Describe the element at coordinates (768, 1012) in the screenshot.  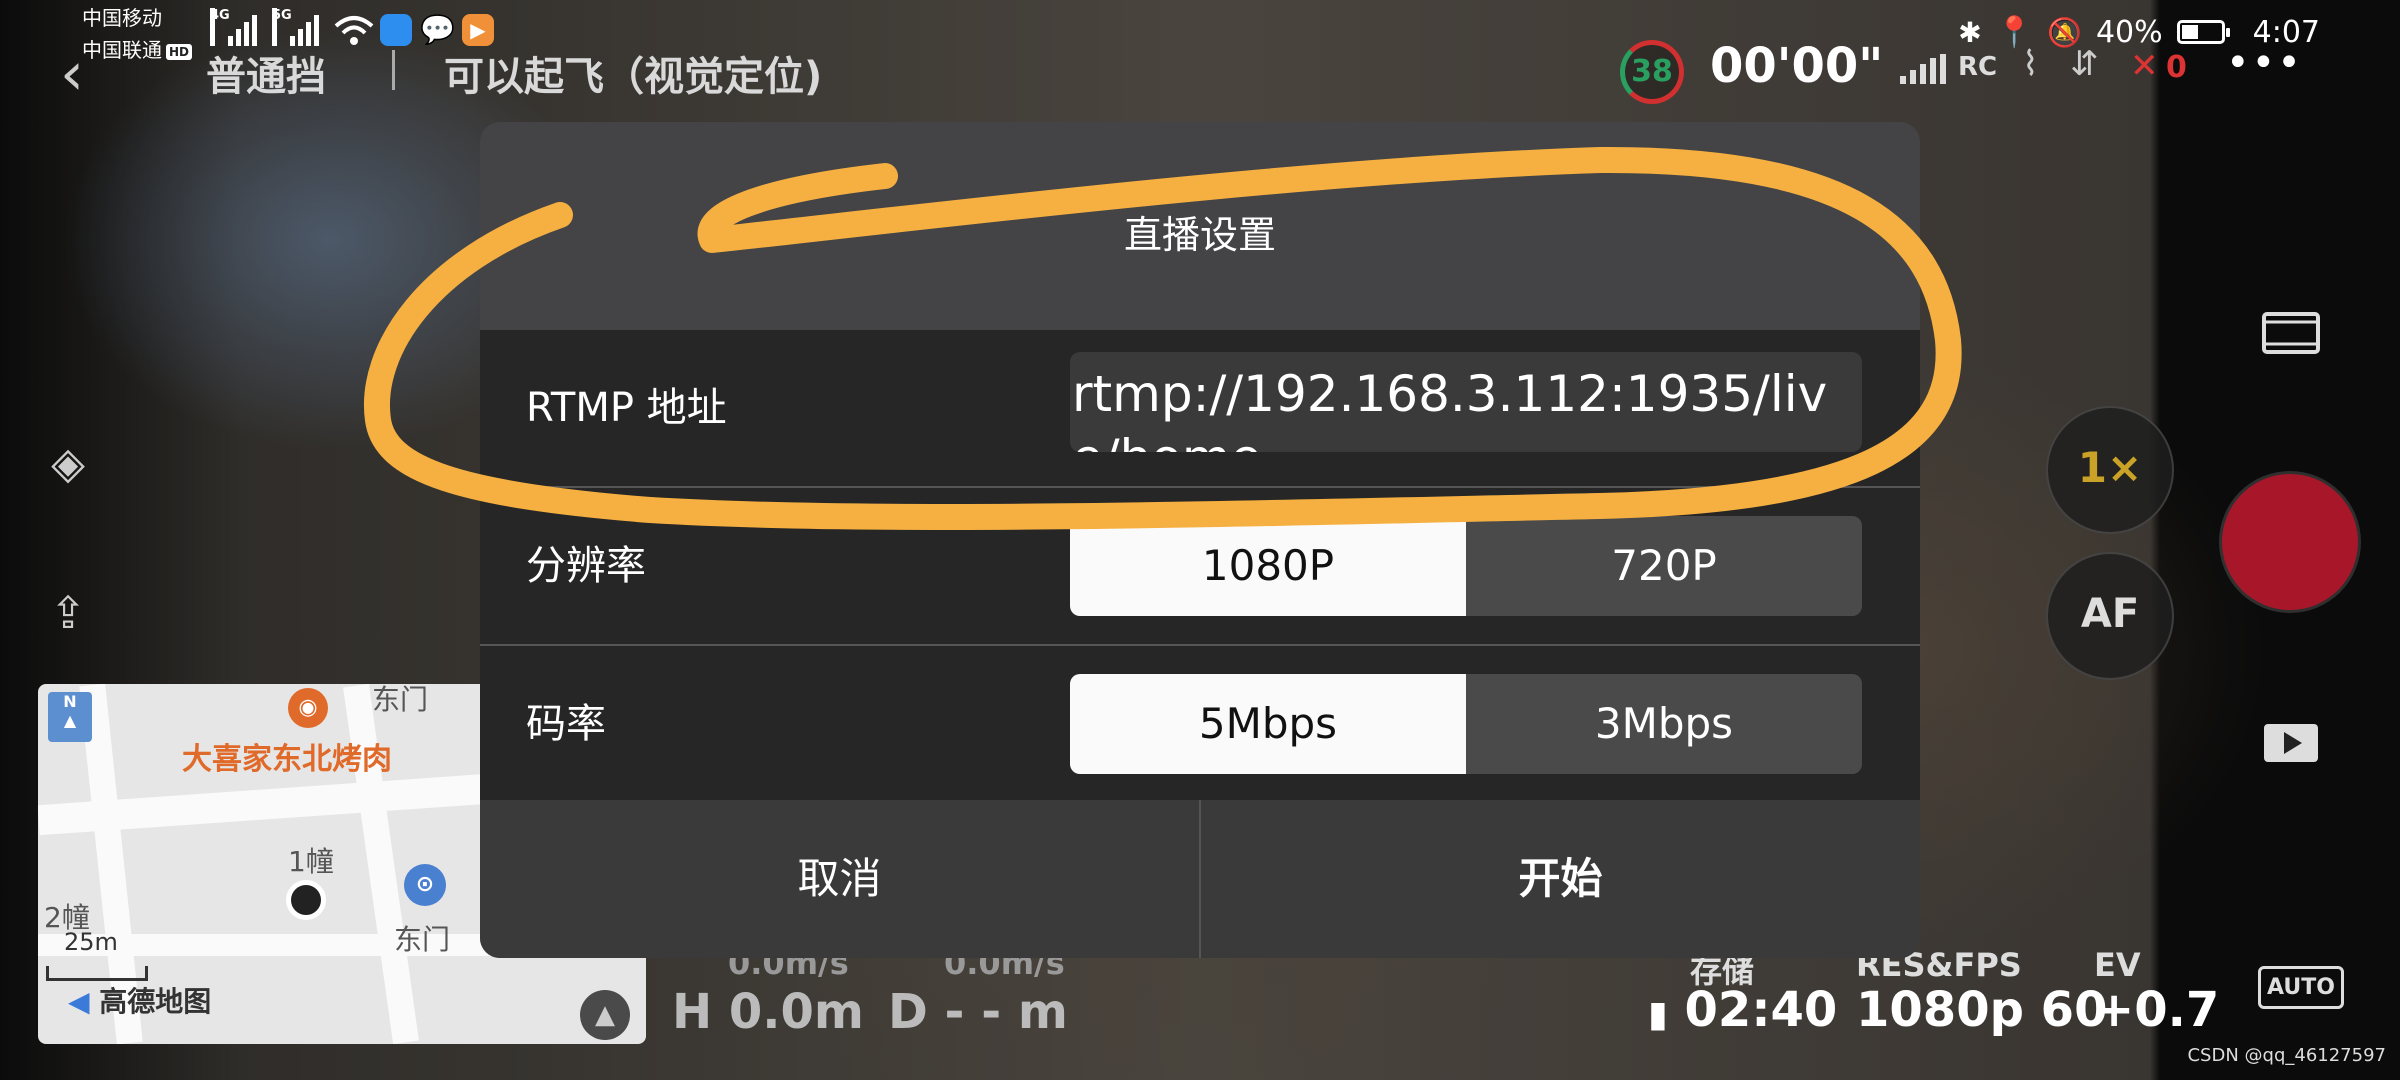
I see `height-readout: H 0.0m` at that location.